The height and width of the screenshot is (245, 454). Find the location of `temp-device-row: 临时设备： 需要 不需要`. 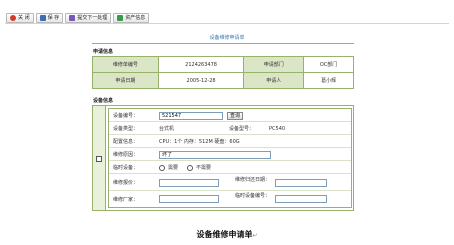

temp-device-row: 临时设备： 需要 不需要 is located at coordinates (230, 168).